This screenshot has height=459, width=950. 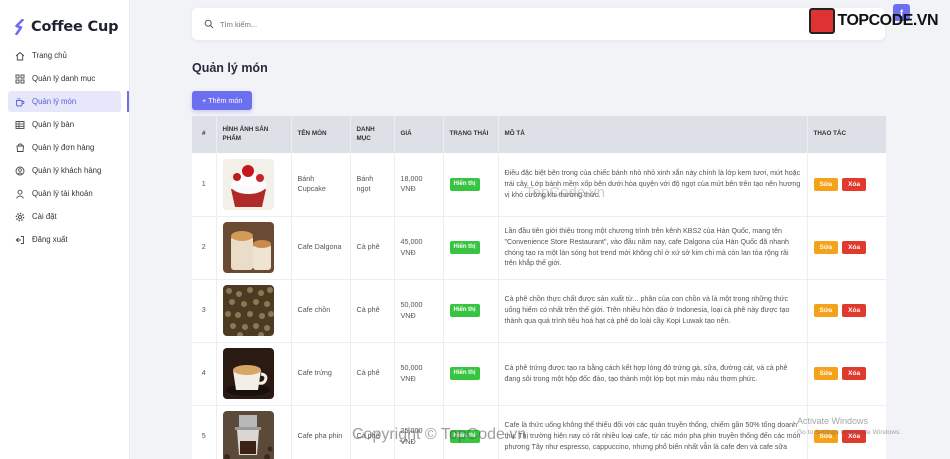 I want to click on logout-icon, so click(x=20, y=240).